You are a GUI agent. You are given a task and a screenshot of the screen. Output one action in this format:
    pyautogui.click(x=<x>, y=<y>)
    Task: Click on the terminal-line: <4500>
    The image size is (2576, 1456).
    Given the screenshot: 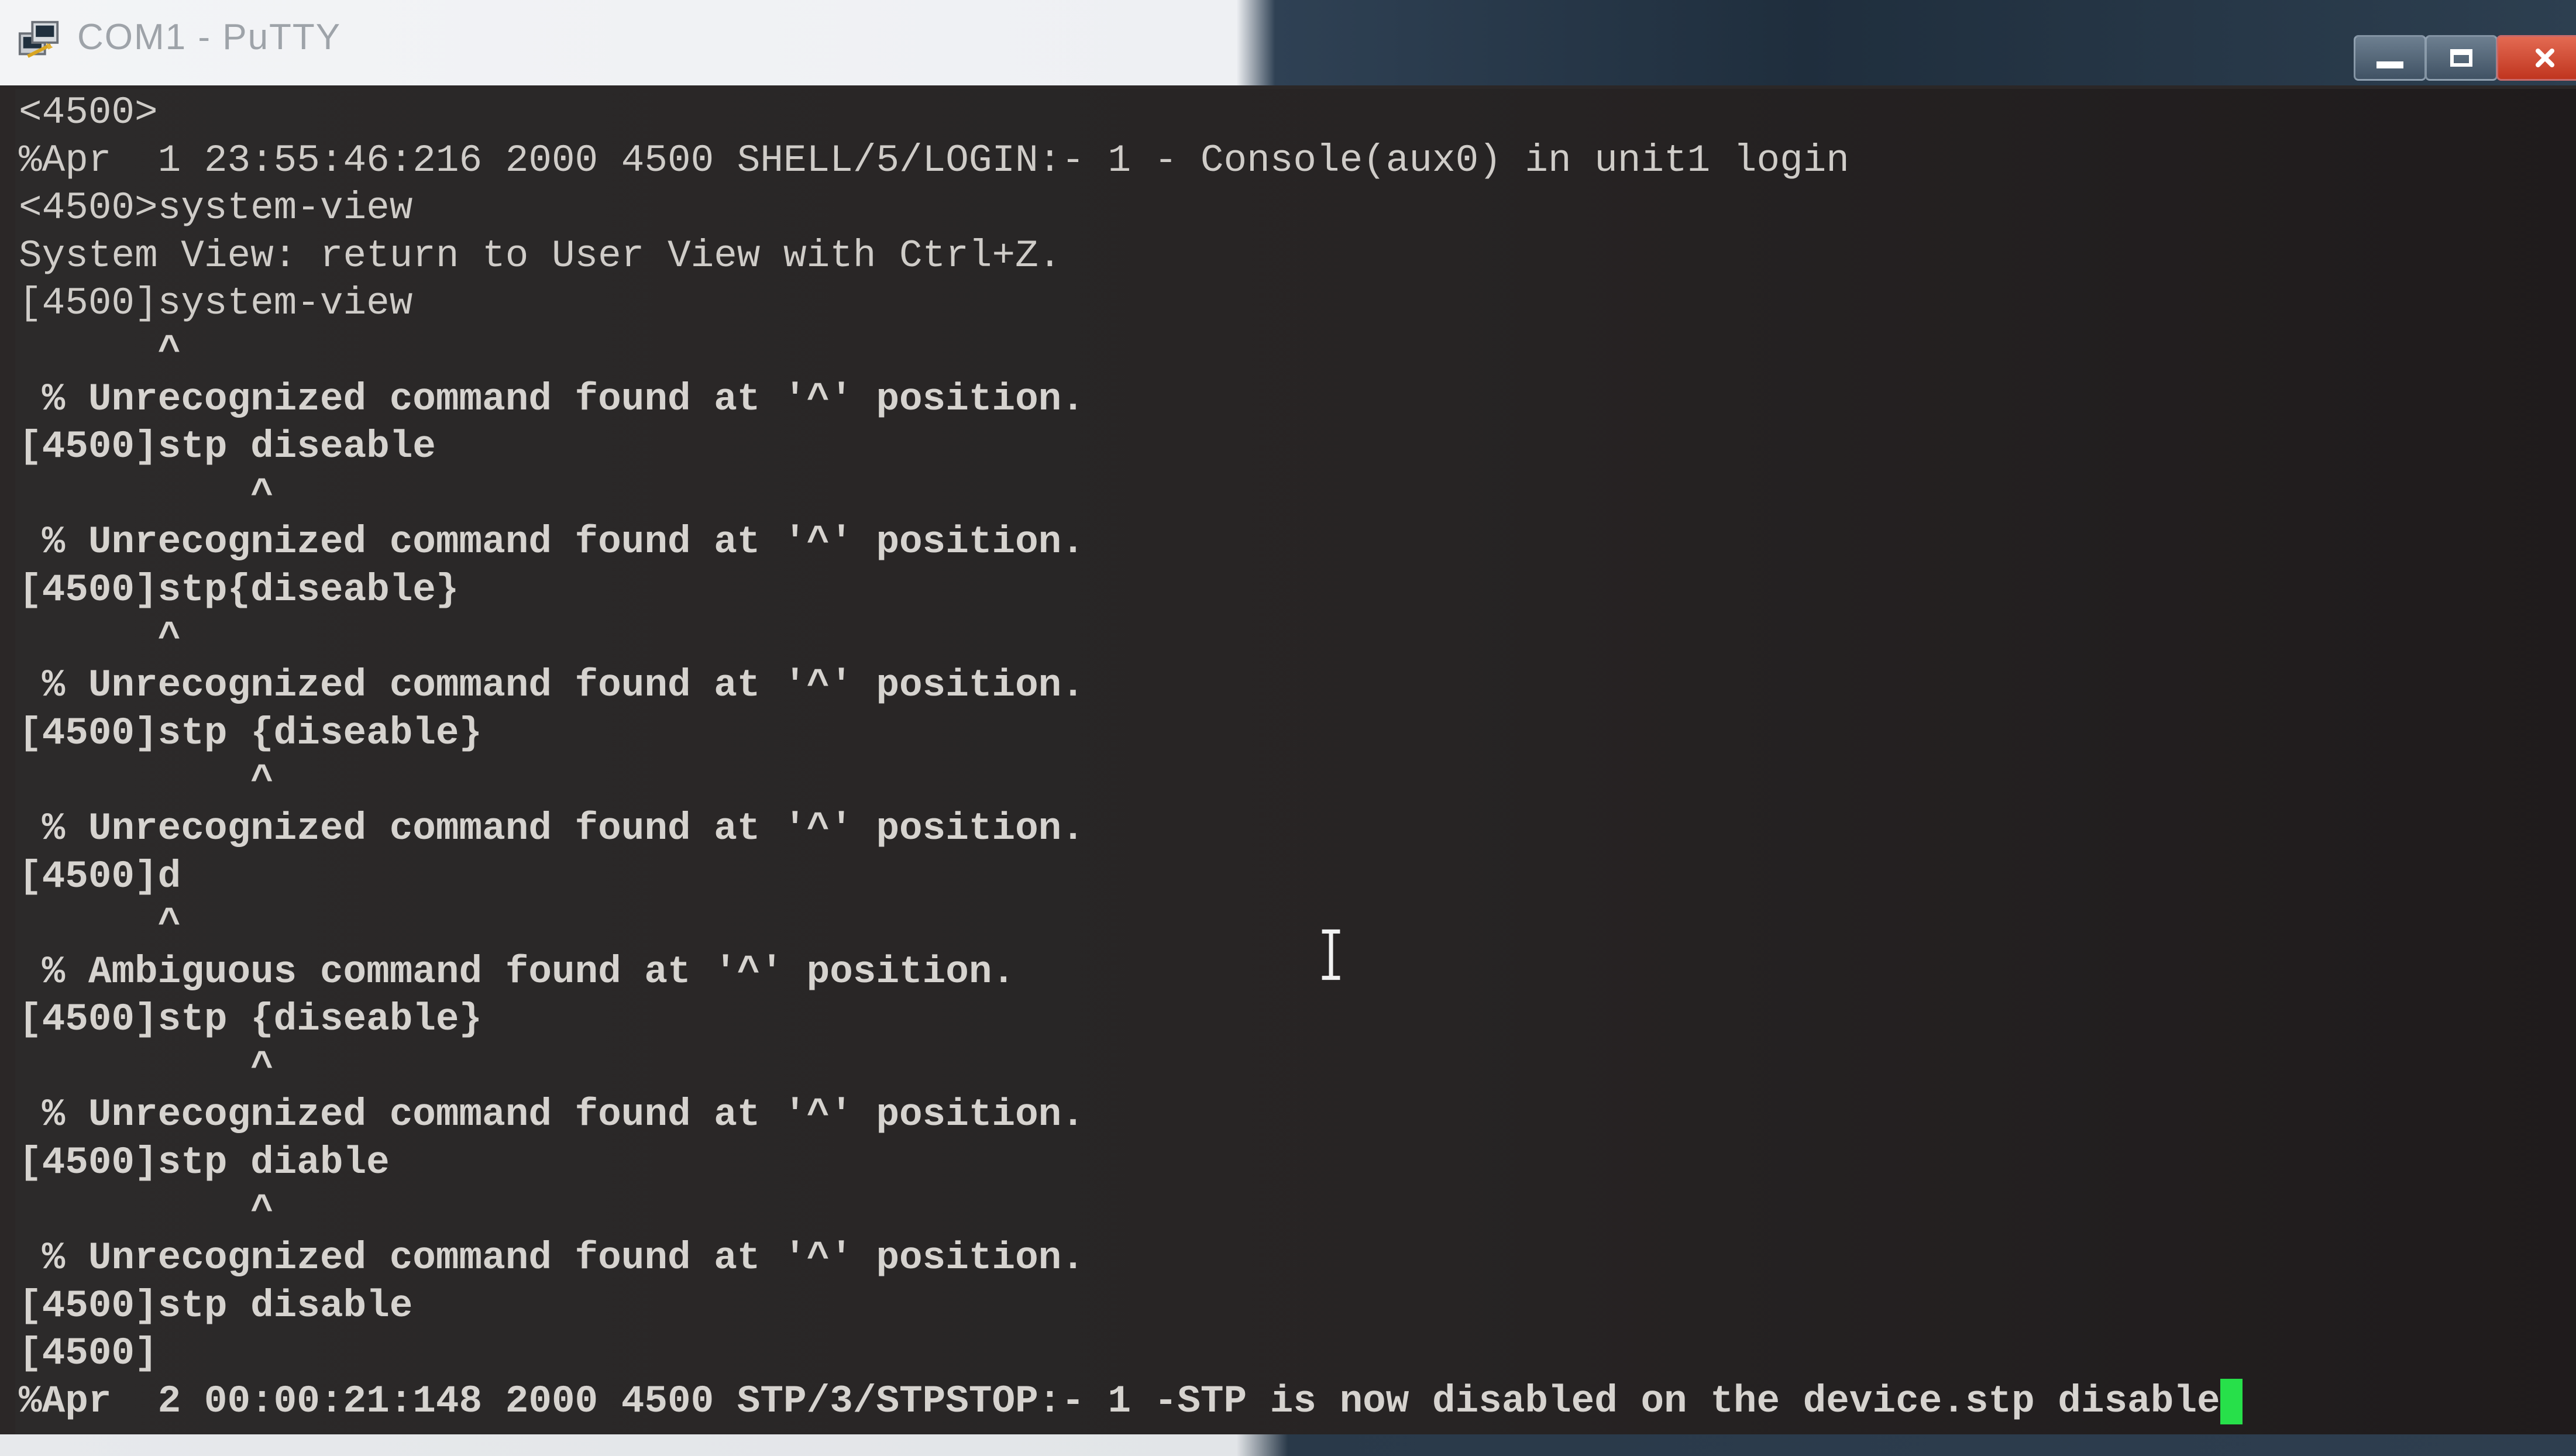 What is the action you would take?
    pyautogui.click(x=89, y=113)
    